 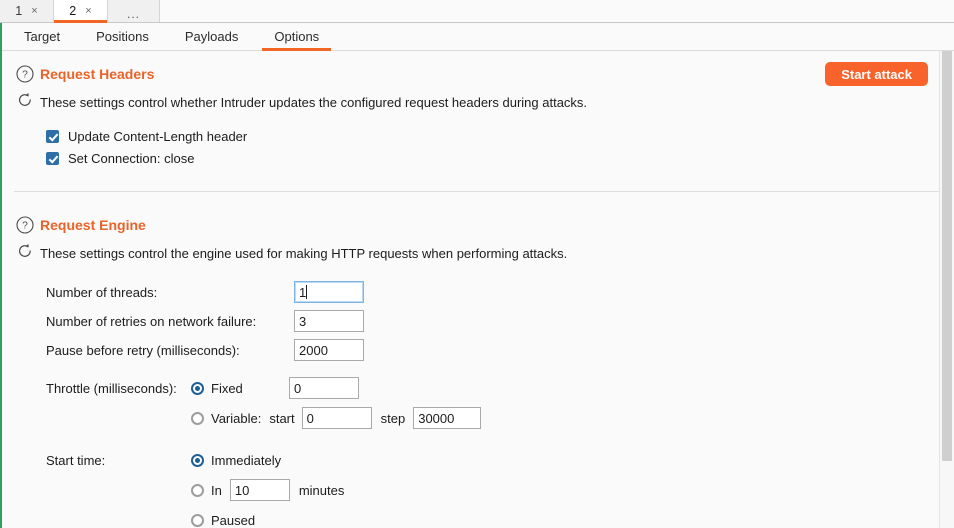 What do you see at coordinates (259, 490) in the screenshot?
I see `input-start-in-minutes` at bounding box center [259, 490].